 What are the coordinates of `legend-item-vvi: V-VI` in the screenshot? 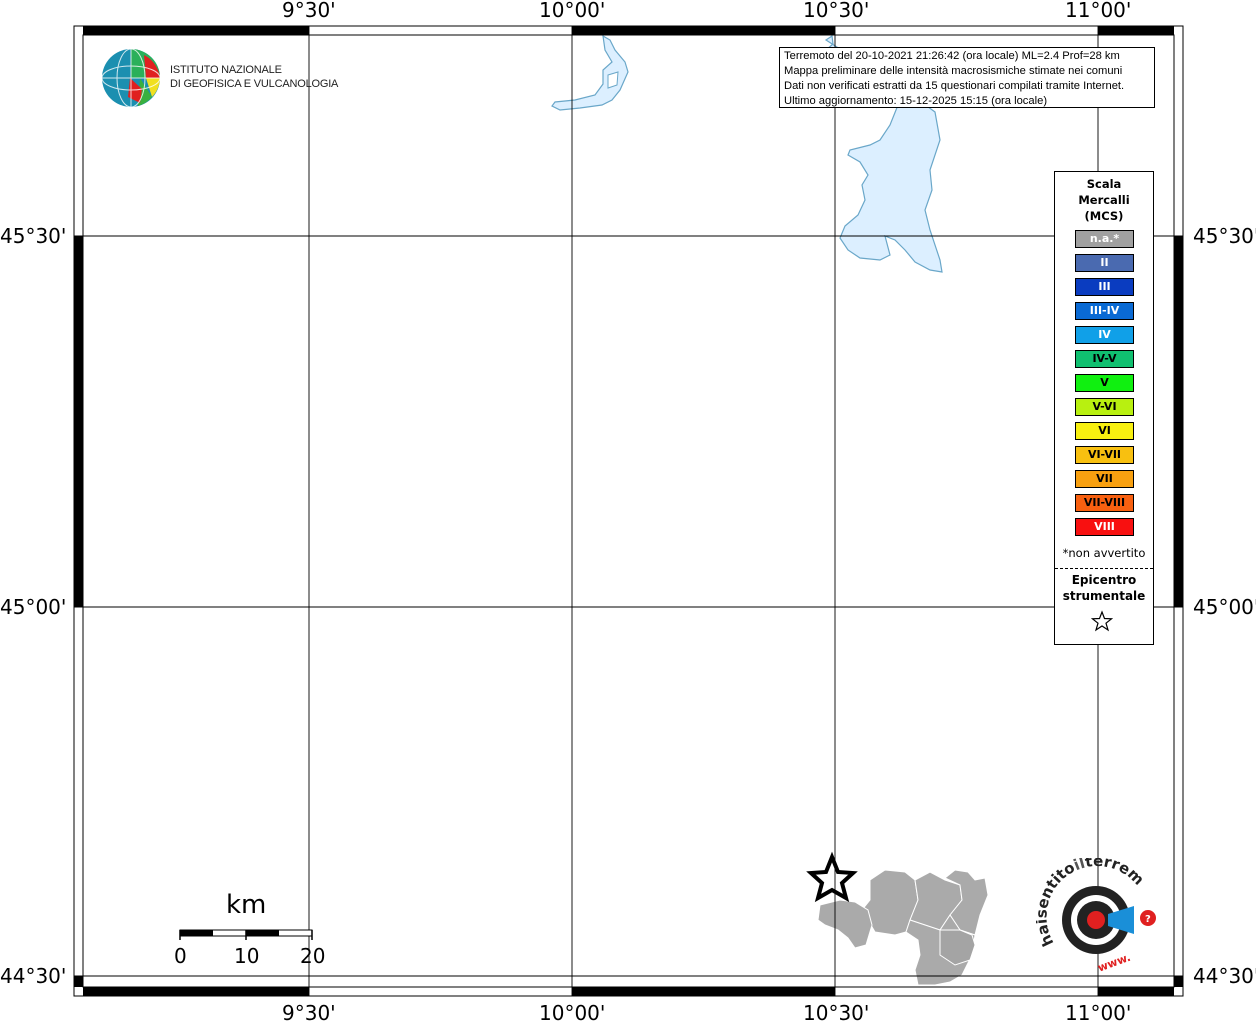 It's located at (1104, 407).